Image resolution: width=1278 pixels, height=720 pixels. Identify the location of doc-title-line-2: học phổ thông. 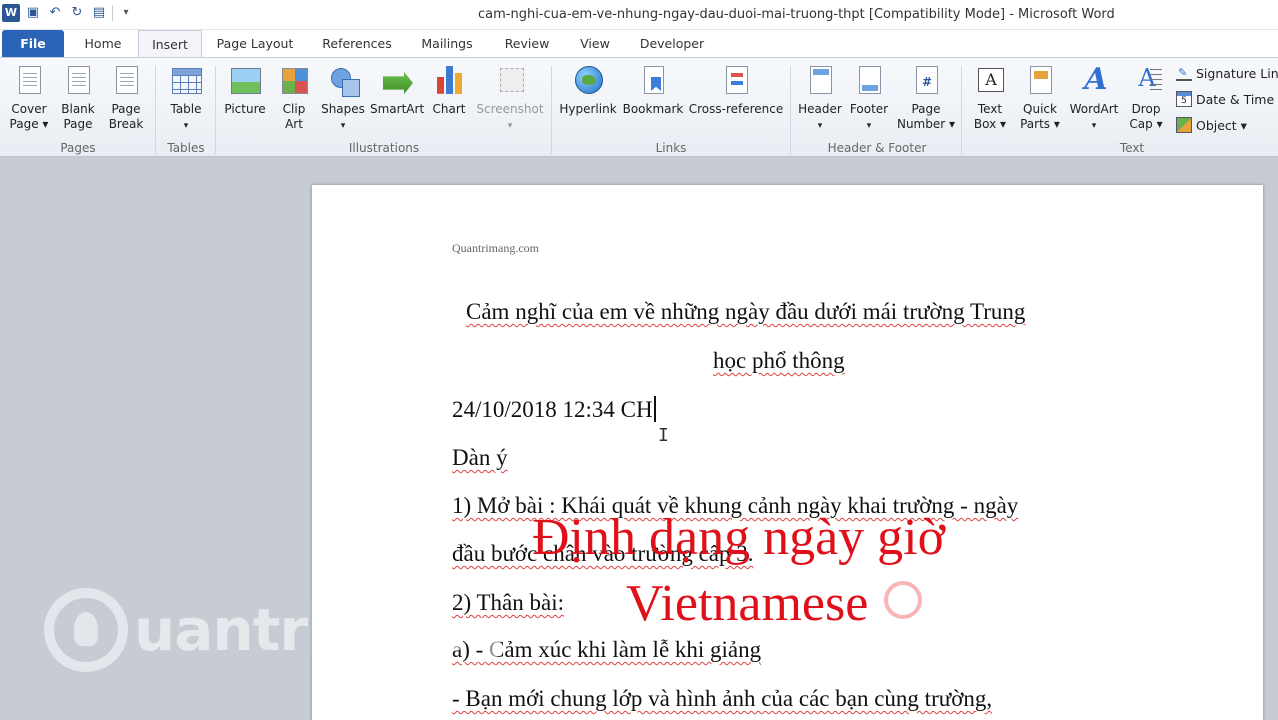
(779, 360).